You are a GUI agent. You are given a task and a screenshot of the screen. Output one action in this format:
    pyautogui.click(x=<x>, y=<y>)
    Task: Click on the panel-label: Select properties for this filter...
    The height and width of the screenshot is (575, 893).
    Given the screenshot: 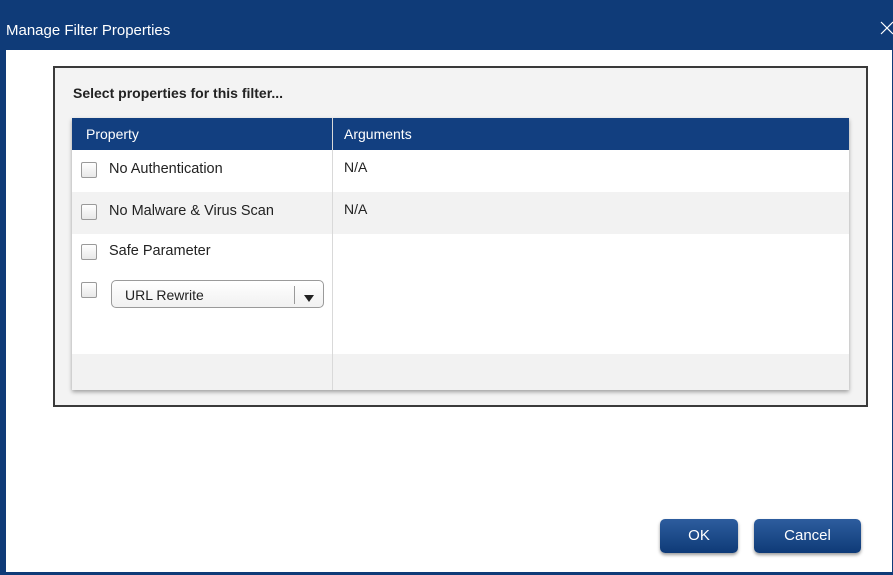 What is the action you would take?
    pyautogui.click(x=178, y=93)
    